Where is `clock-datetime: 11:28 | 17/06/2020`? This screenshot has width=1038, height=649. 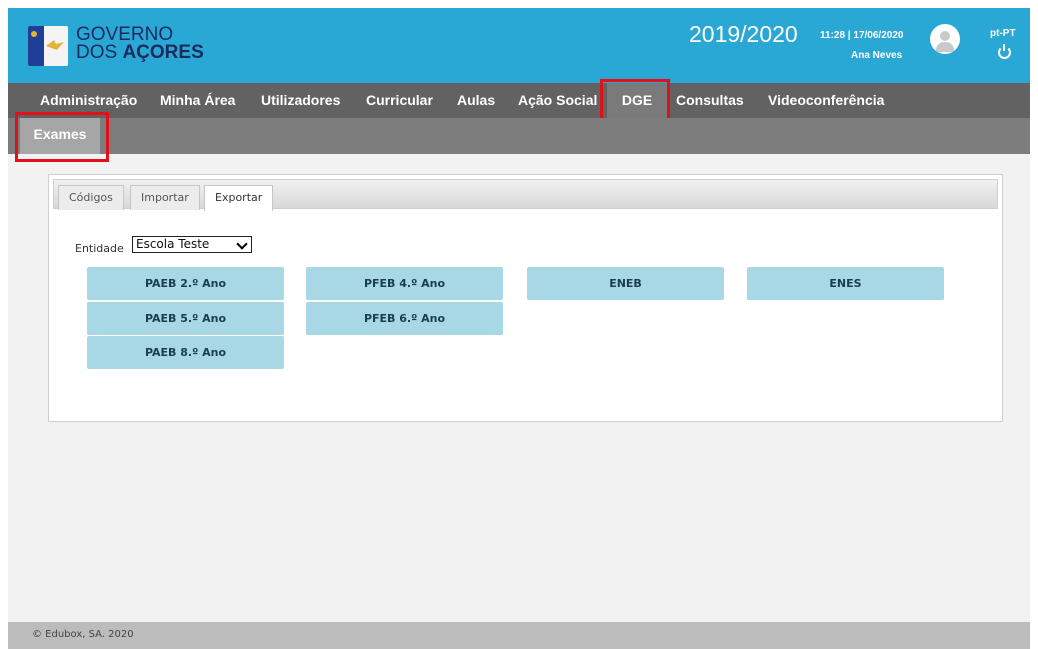 clock-datetime: 11:28 | 17/06/2020 is located at coordinates (862, 35).